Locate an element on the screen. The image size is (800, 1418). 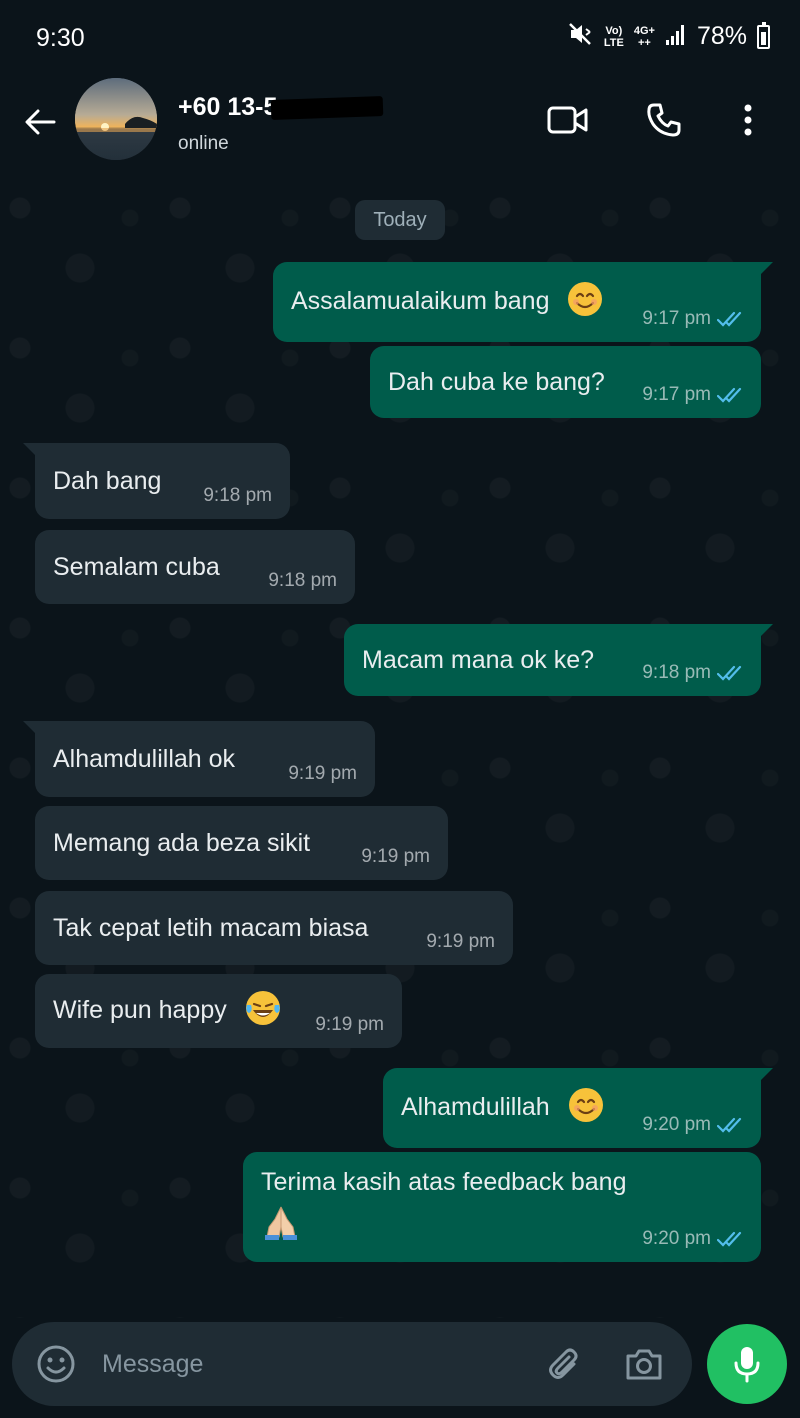
status-icons: Vo) LTE 4G+ ++ 78% is located at coordinates (669, 36).